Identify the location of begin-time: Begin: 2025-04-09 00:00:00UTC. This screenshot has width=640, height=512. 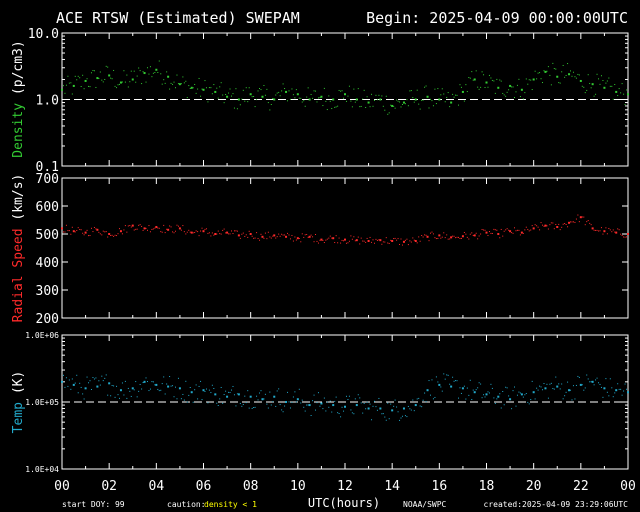
(497, 18).